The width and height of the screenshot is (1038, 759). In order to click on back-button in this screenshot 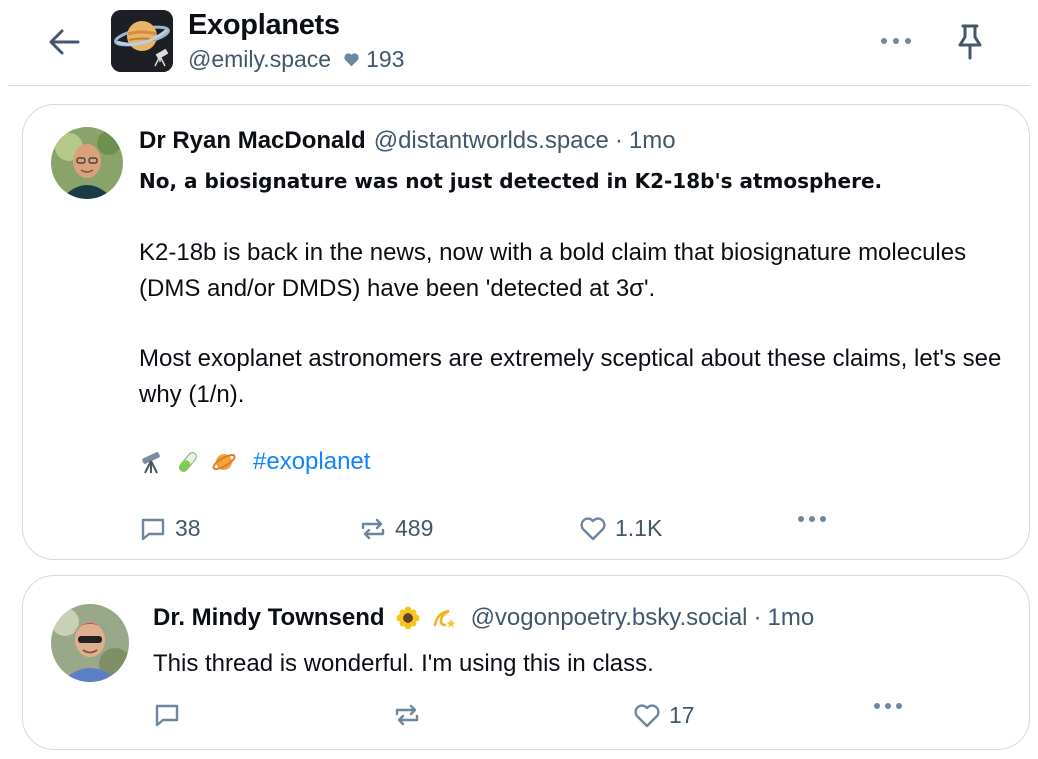, I will do `click(64, 42)`.